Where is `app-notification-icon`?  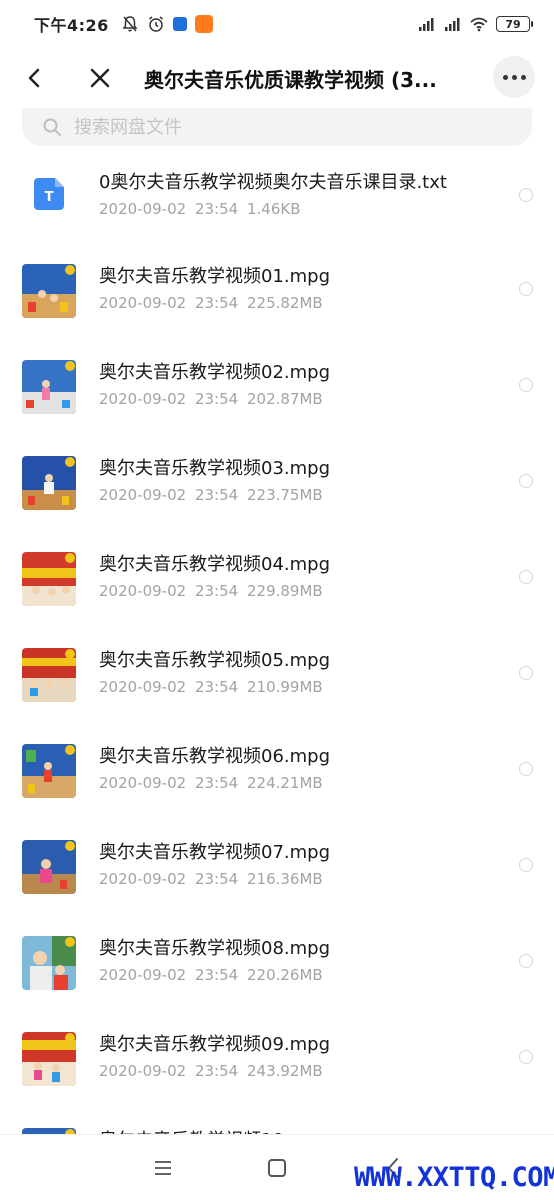 app-notification-icon is located at coordinates (179, 24).